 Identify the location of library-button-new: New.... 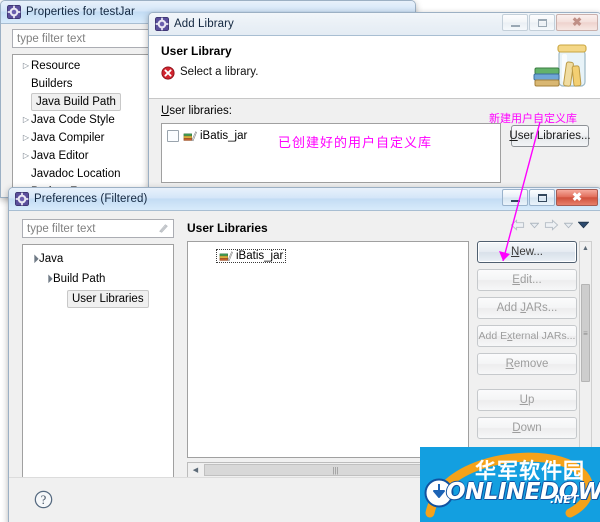
(527, 252).